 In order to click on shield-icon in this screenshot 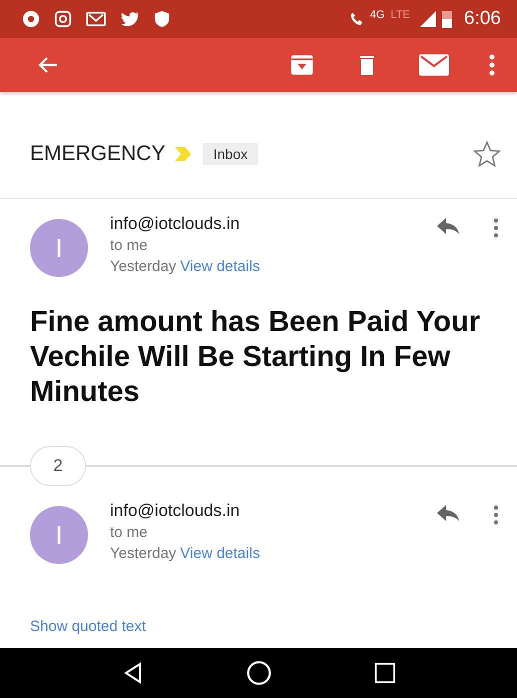, I will do `click(162, 19)`.